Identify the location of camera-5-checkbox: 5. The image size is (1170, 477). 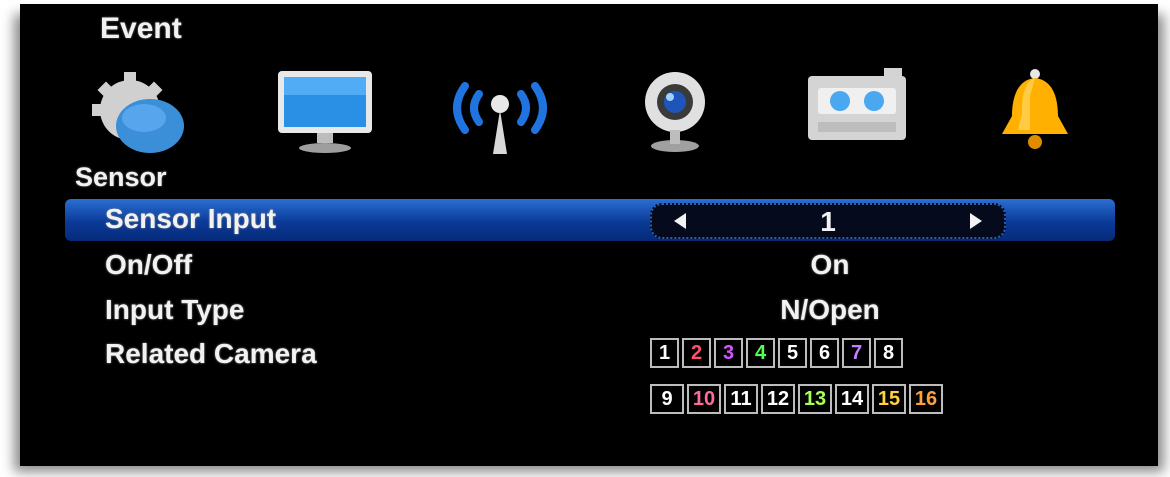
(792, 353).